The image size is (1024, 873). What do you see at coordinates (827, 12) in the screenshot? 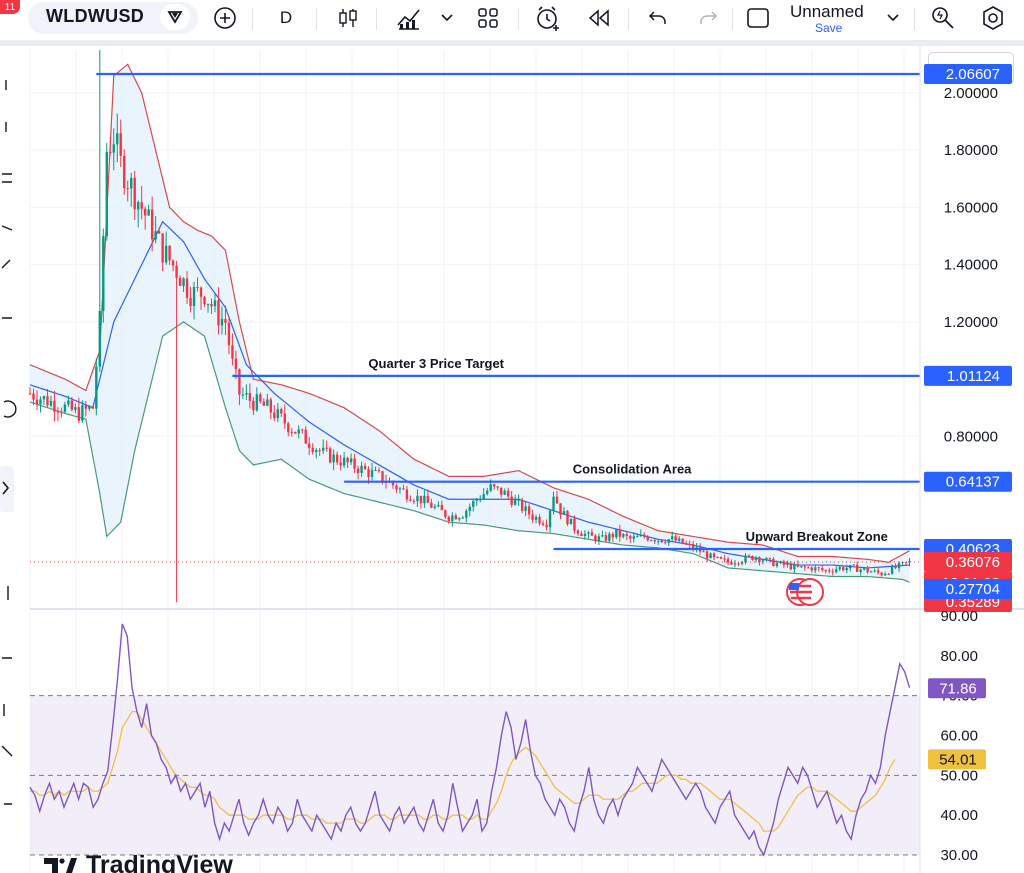
I see `layout-name: Unnamed` at bounding box center [827, 12].